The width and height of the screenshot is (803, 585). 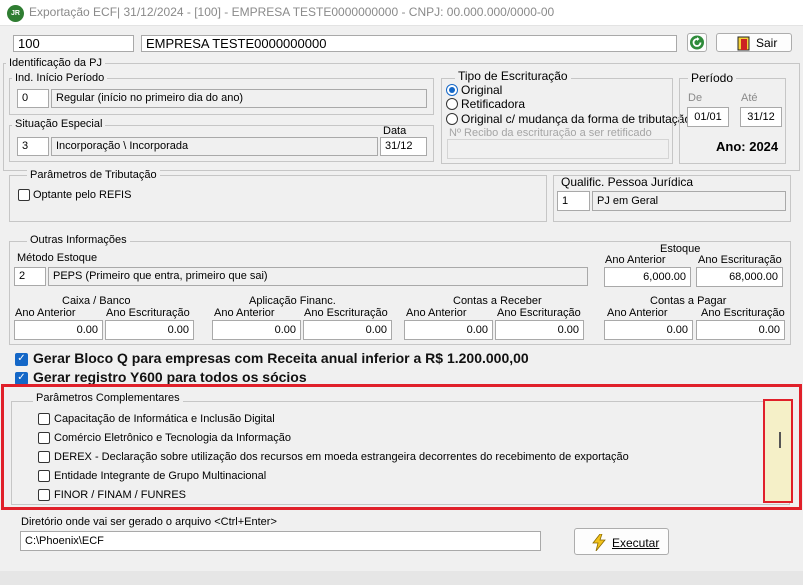 I want to click on aplicacao-anterior-label: Ano Anterior, so click(x=244, y=313).